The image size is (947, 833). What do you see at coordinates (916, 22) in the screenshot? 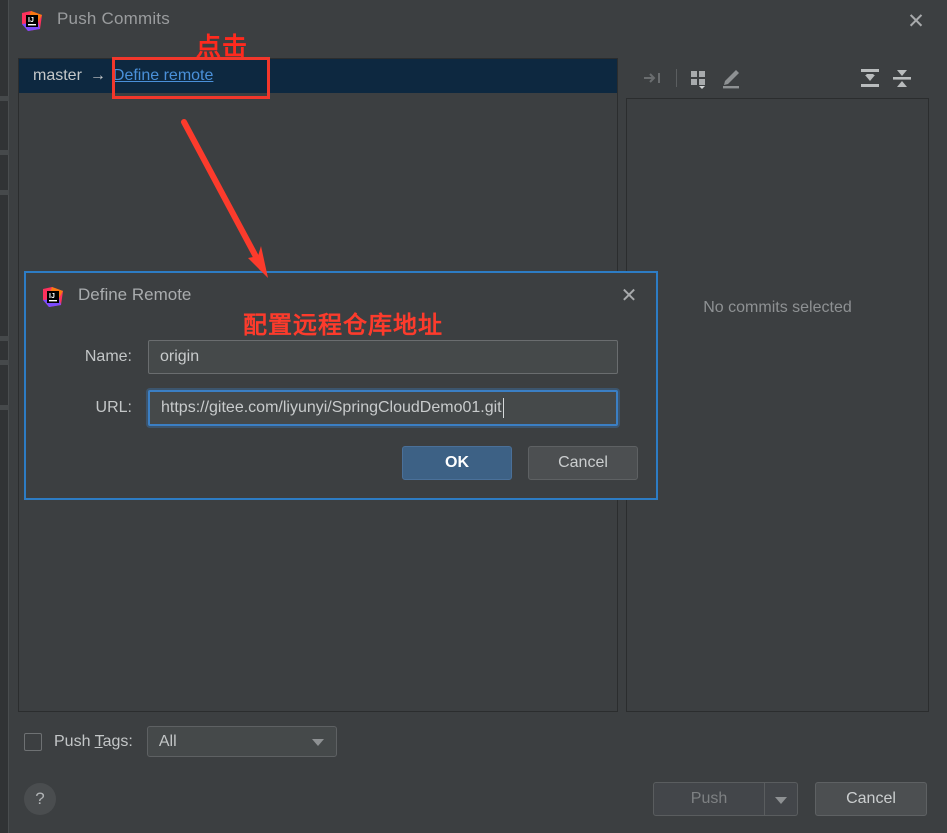
I see `close-icon: ✕` at bounding box center [916, 22].